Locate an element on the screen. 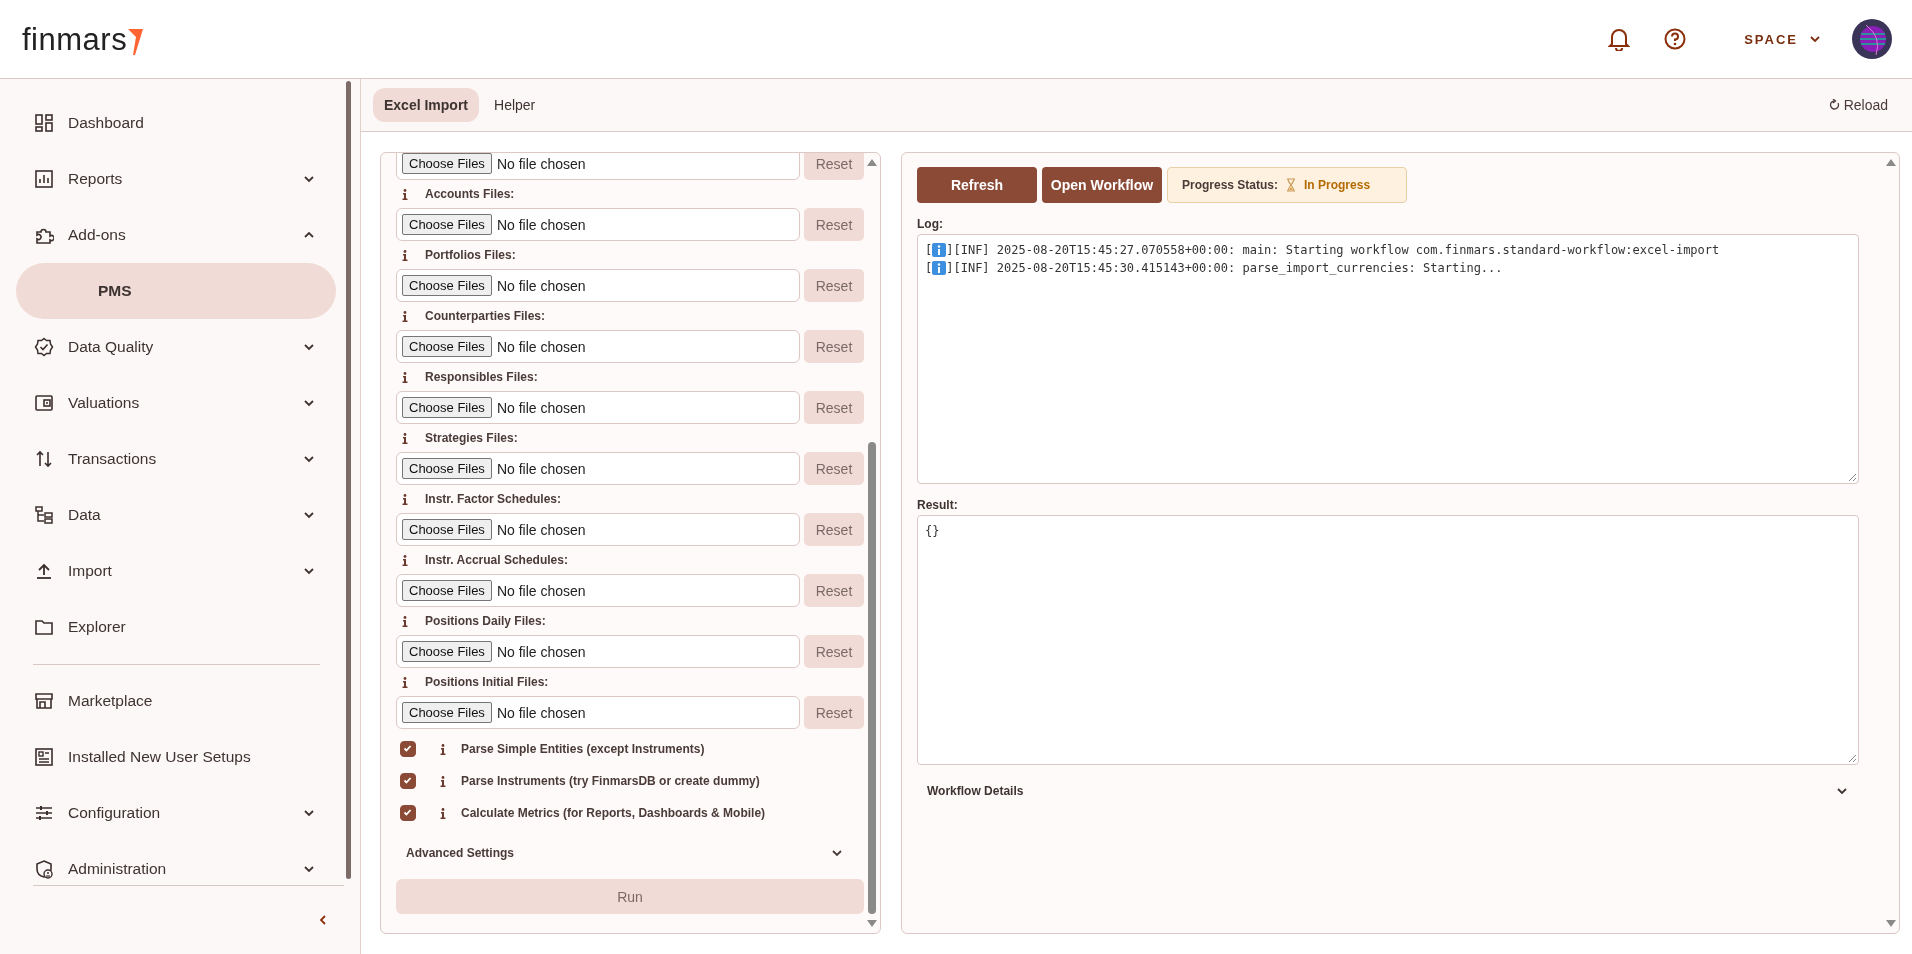 The width and height of the screenshot is (1912, 954). sidebar-item: Add-ons is located at coordinates (176, 235).